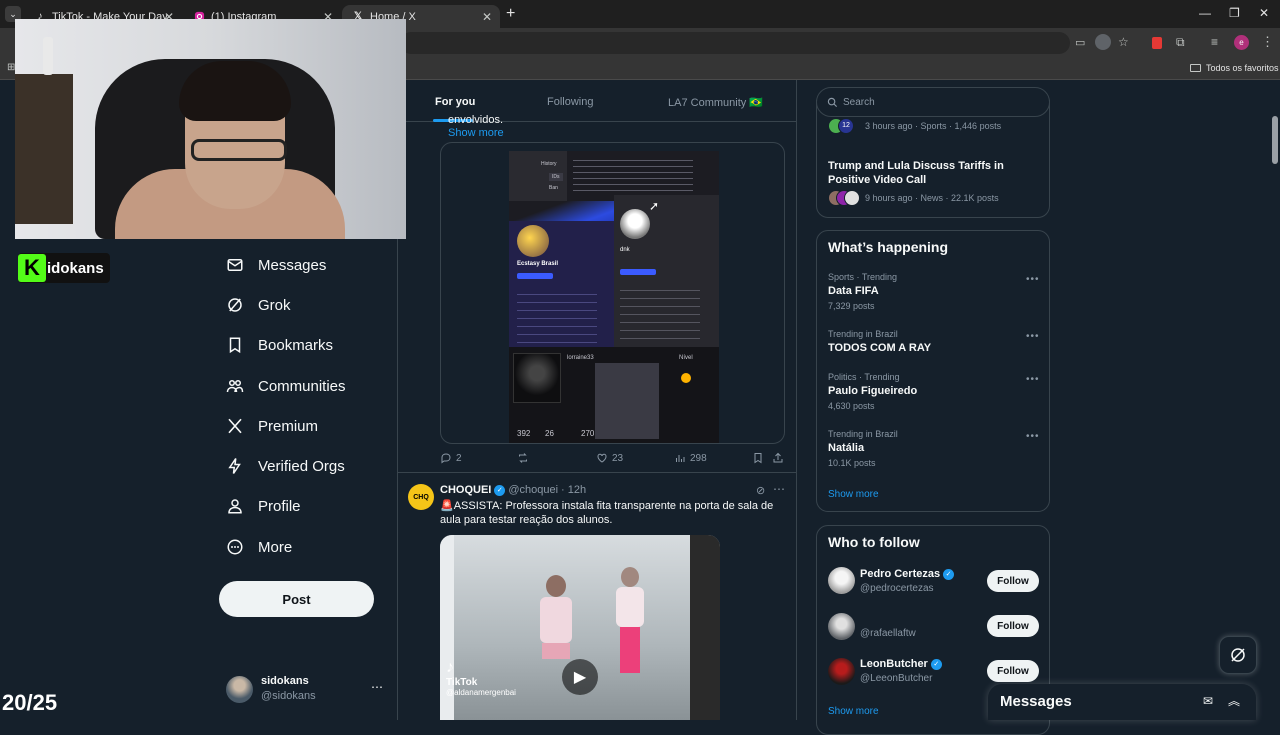  What do you see at coordinates (553, 188) in the screenshot?
I see `image-menu-item: Ban` at bounding box center [553, 188].